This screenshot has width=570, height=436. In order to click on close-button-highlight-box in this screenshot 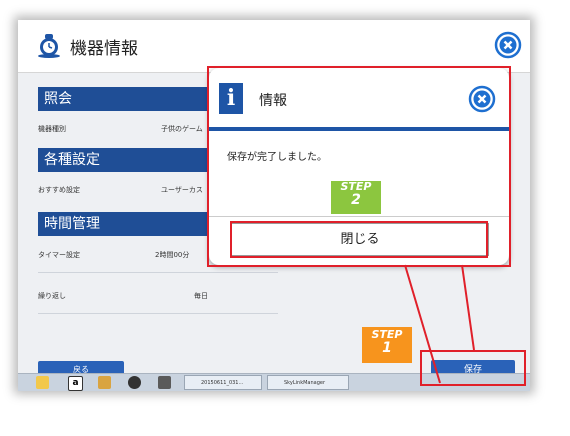, I will do `click(359, 239)`.